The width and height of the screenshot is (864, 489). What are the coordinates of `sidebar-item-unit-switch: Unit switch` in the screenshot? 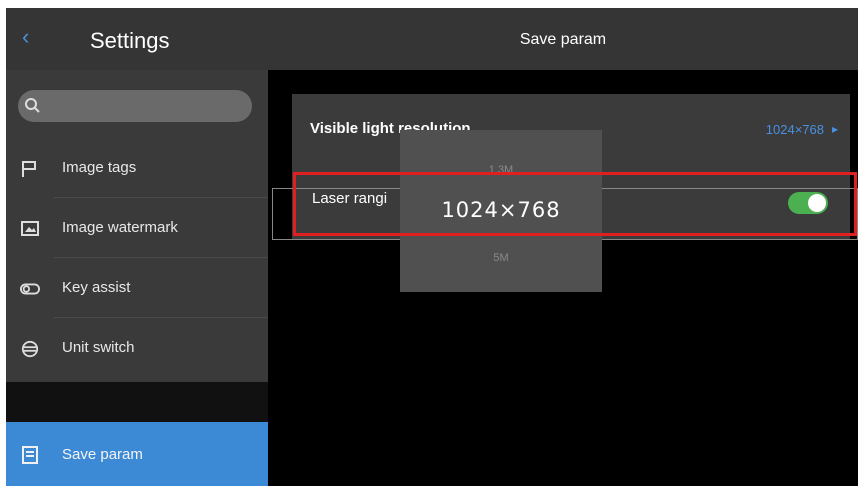 It's located at (137, 348).